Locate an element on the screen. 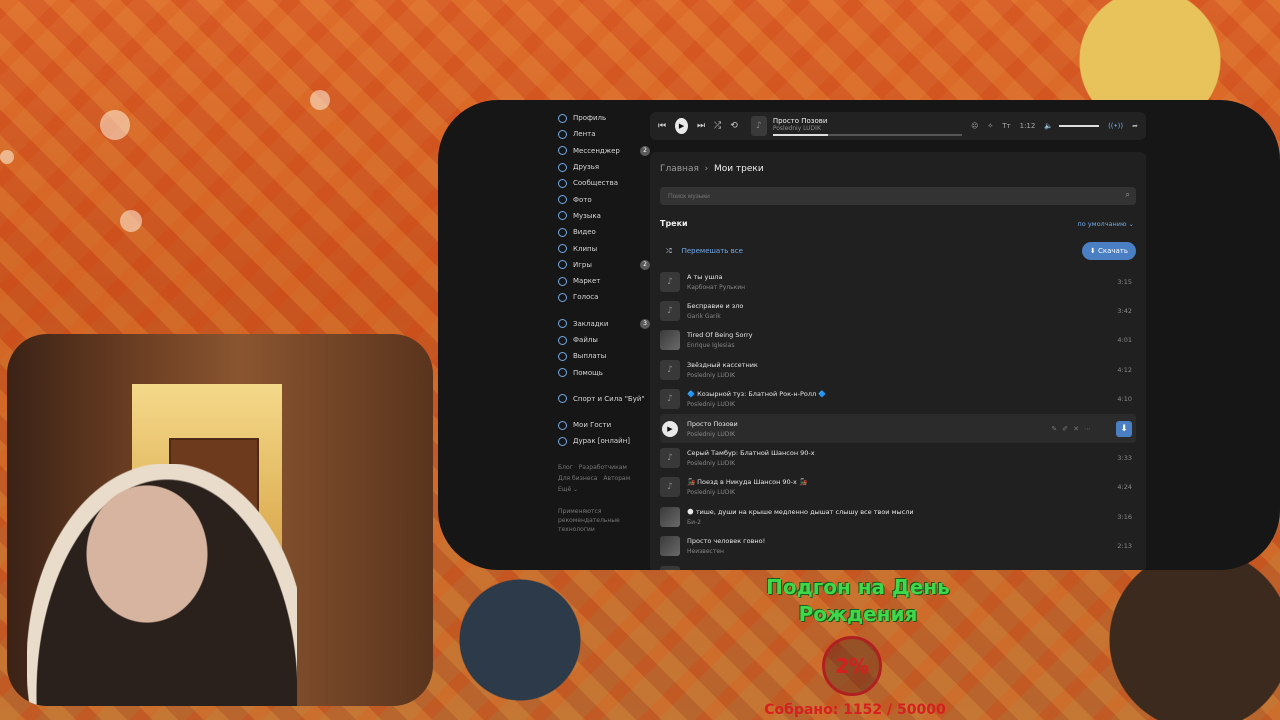 This screenshot has height=720, width=1280. sparkle-icon: ✧ is located at coordinates (990, 126).